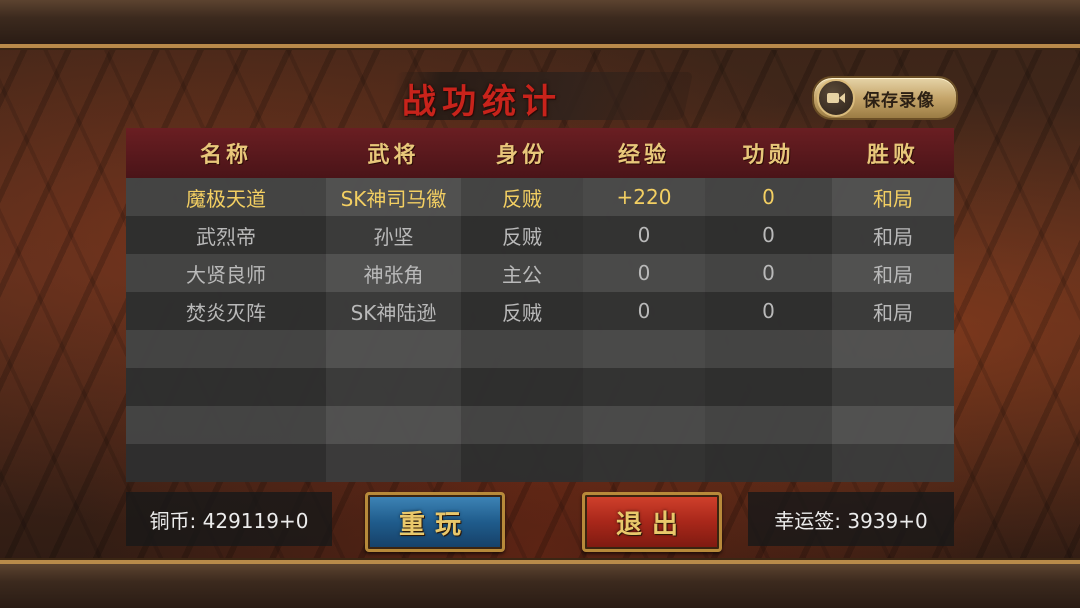  What do you see at coordinates (892, 155) in the screenshot?
I see `header-result: 胜败` at bounding box center [892, 155].